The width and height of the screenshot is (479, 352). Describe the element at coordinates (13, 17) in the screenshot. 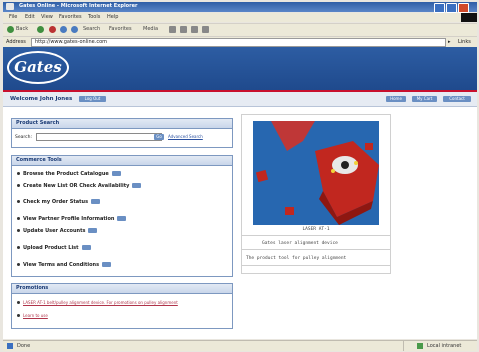

I see `menu-file: File` at that location.